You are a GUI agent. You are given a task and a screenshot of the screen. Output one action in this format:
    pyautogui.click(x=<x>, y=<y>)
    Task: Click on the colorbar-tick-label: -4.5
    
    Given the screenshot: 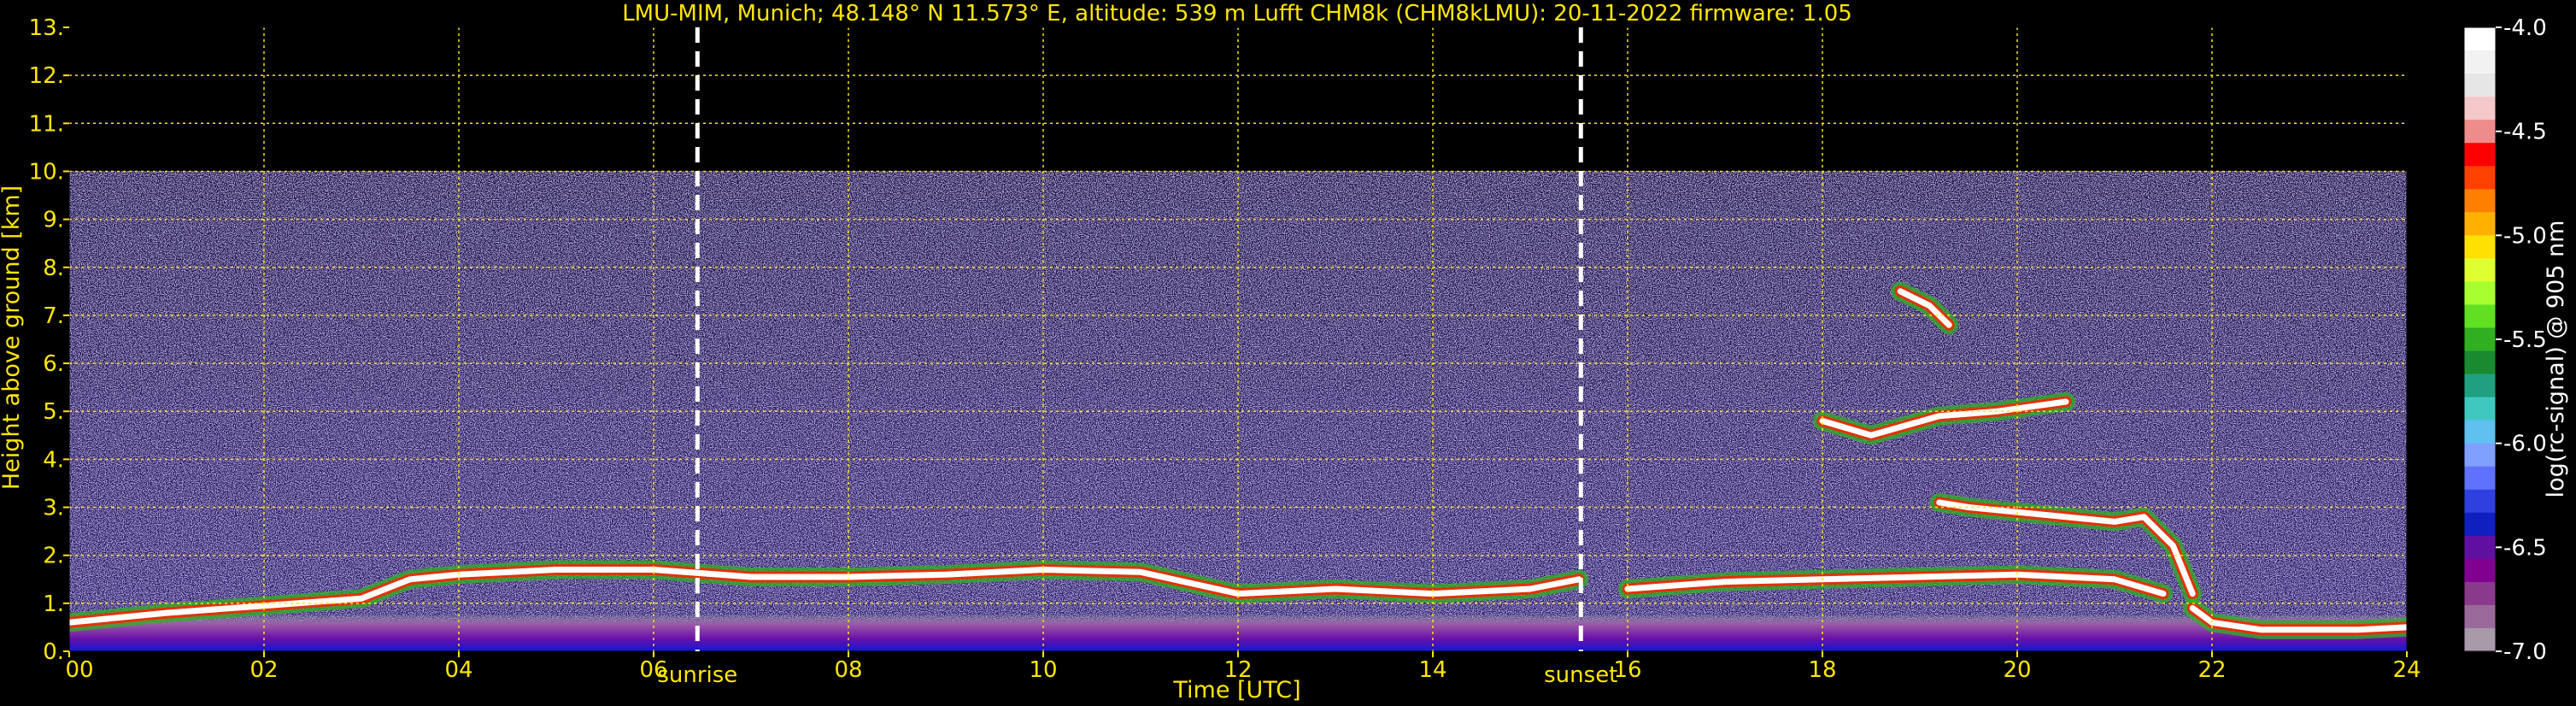 What is the action you would take?
    pyautogui.click(x=2525, y=132)
    